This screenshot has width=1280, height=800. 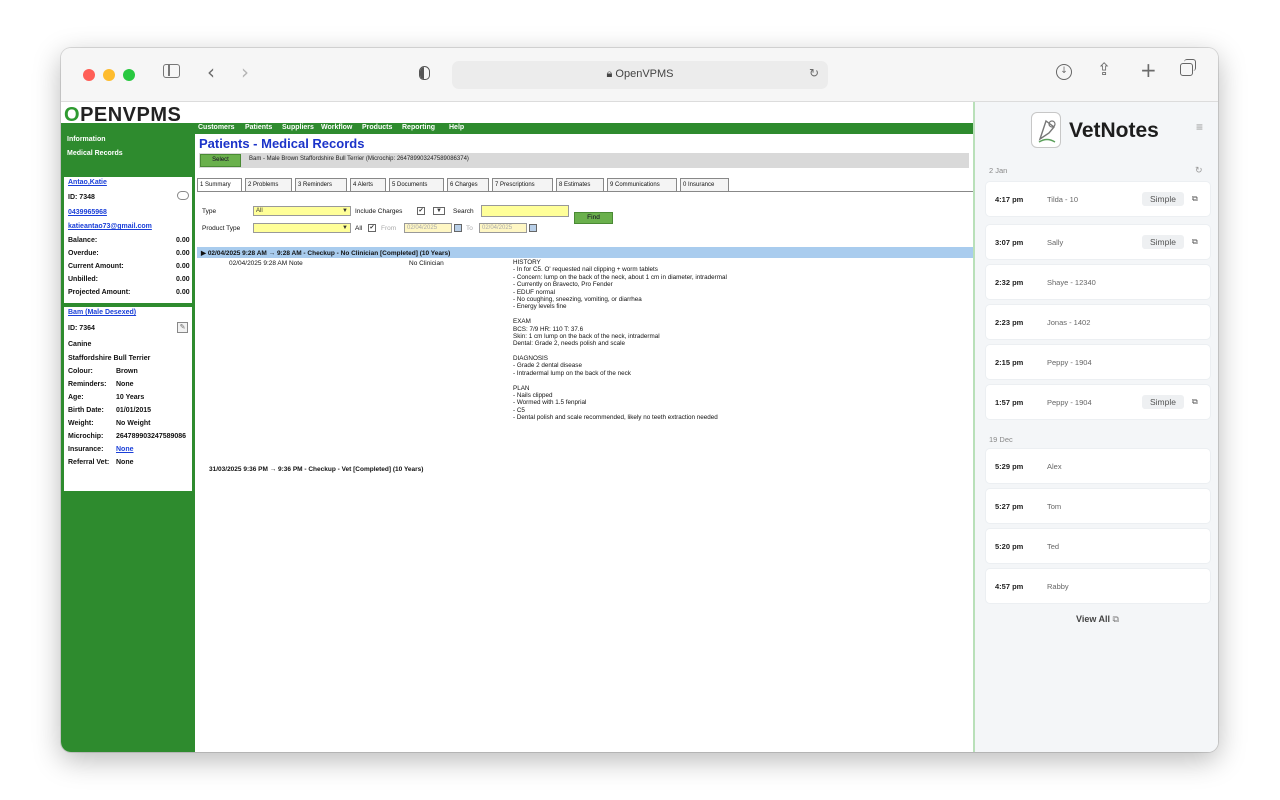 What do you see at coordinates (216, 127) in the screenshot?
I see `menu-customers: Customers` at bounding box center [216, 127].